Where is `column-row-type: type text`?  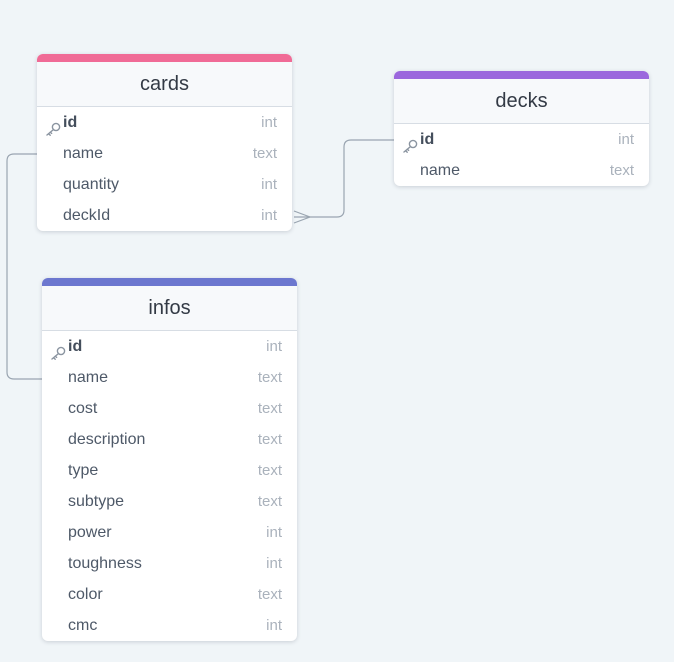
column-row-type: type text is located at coordinates (169, 470).